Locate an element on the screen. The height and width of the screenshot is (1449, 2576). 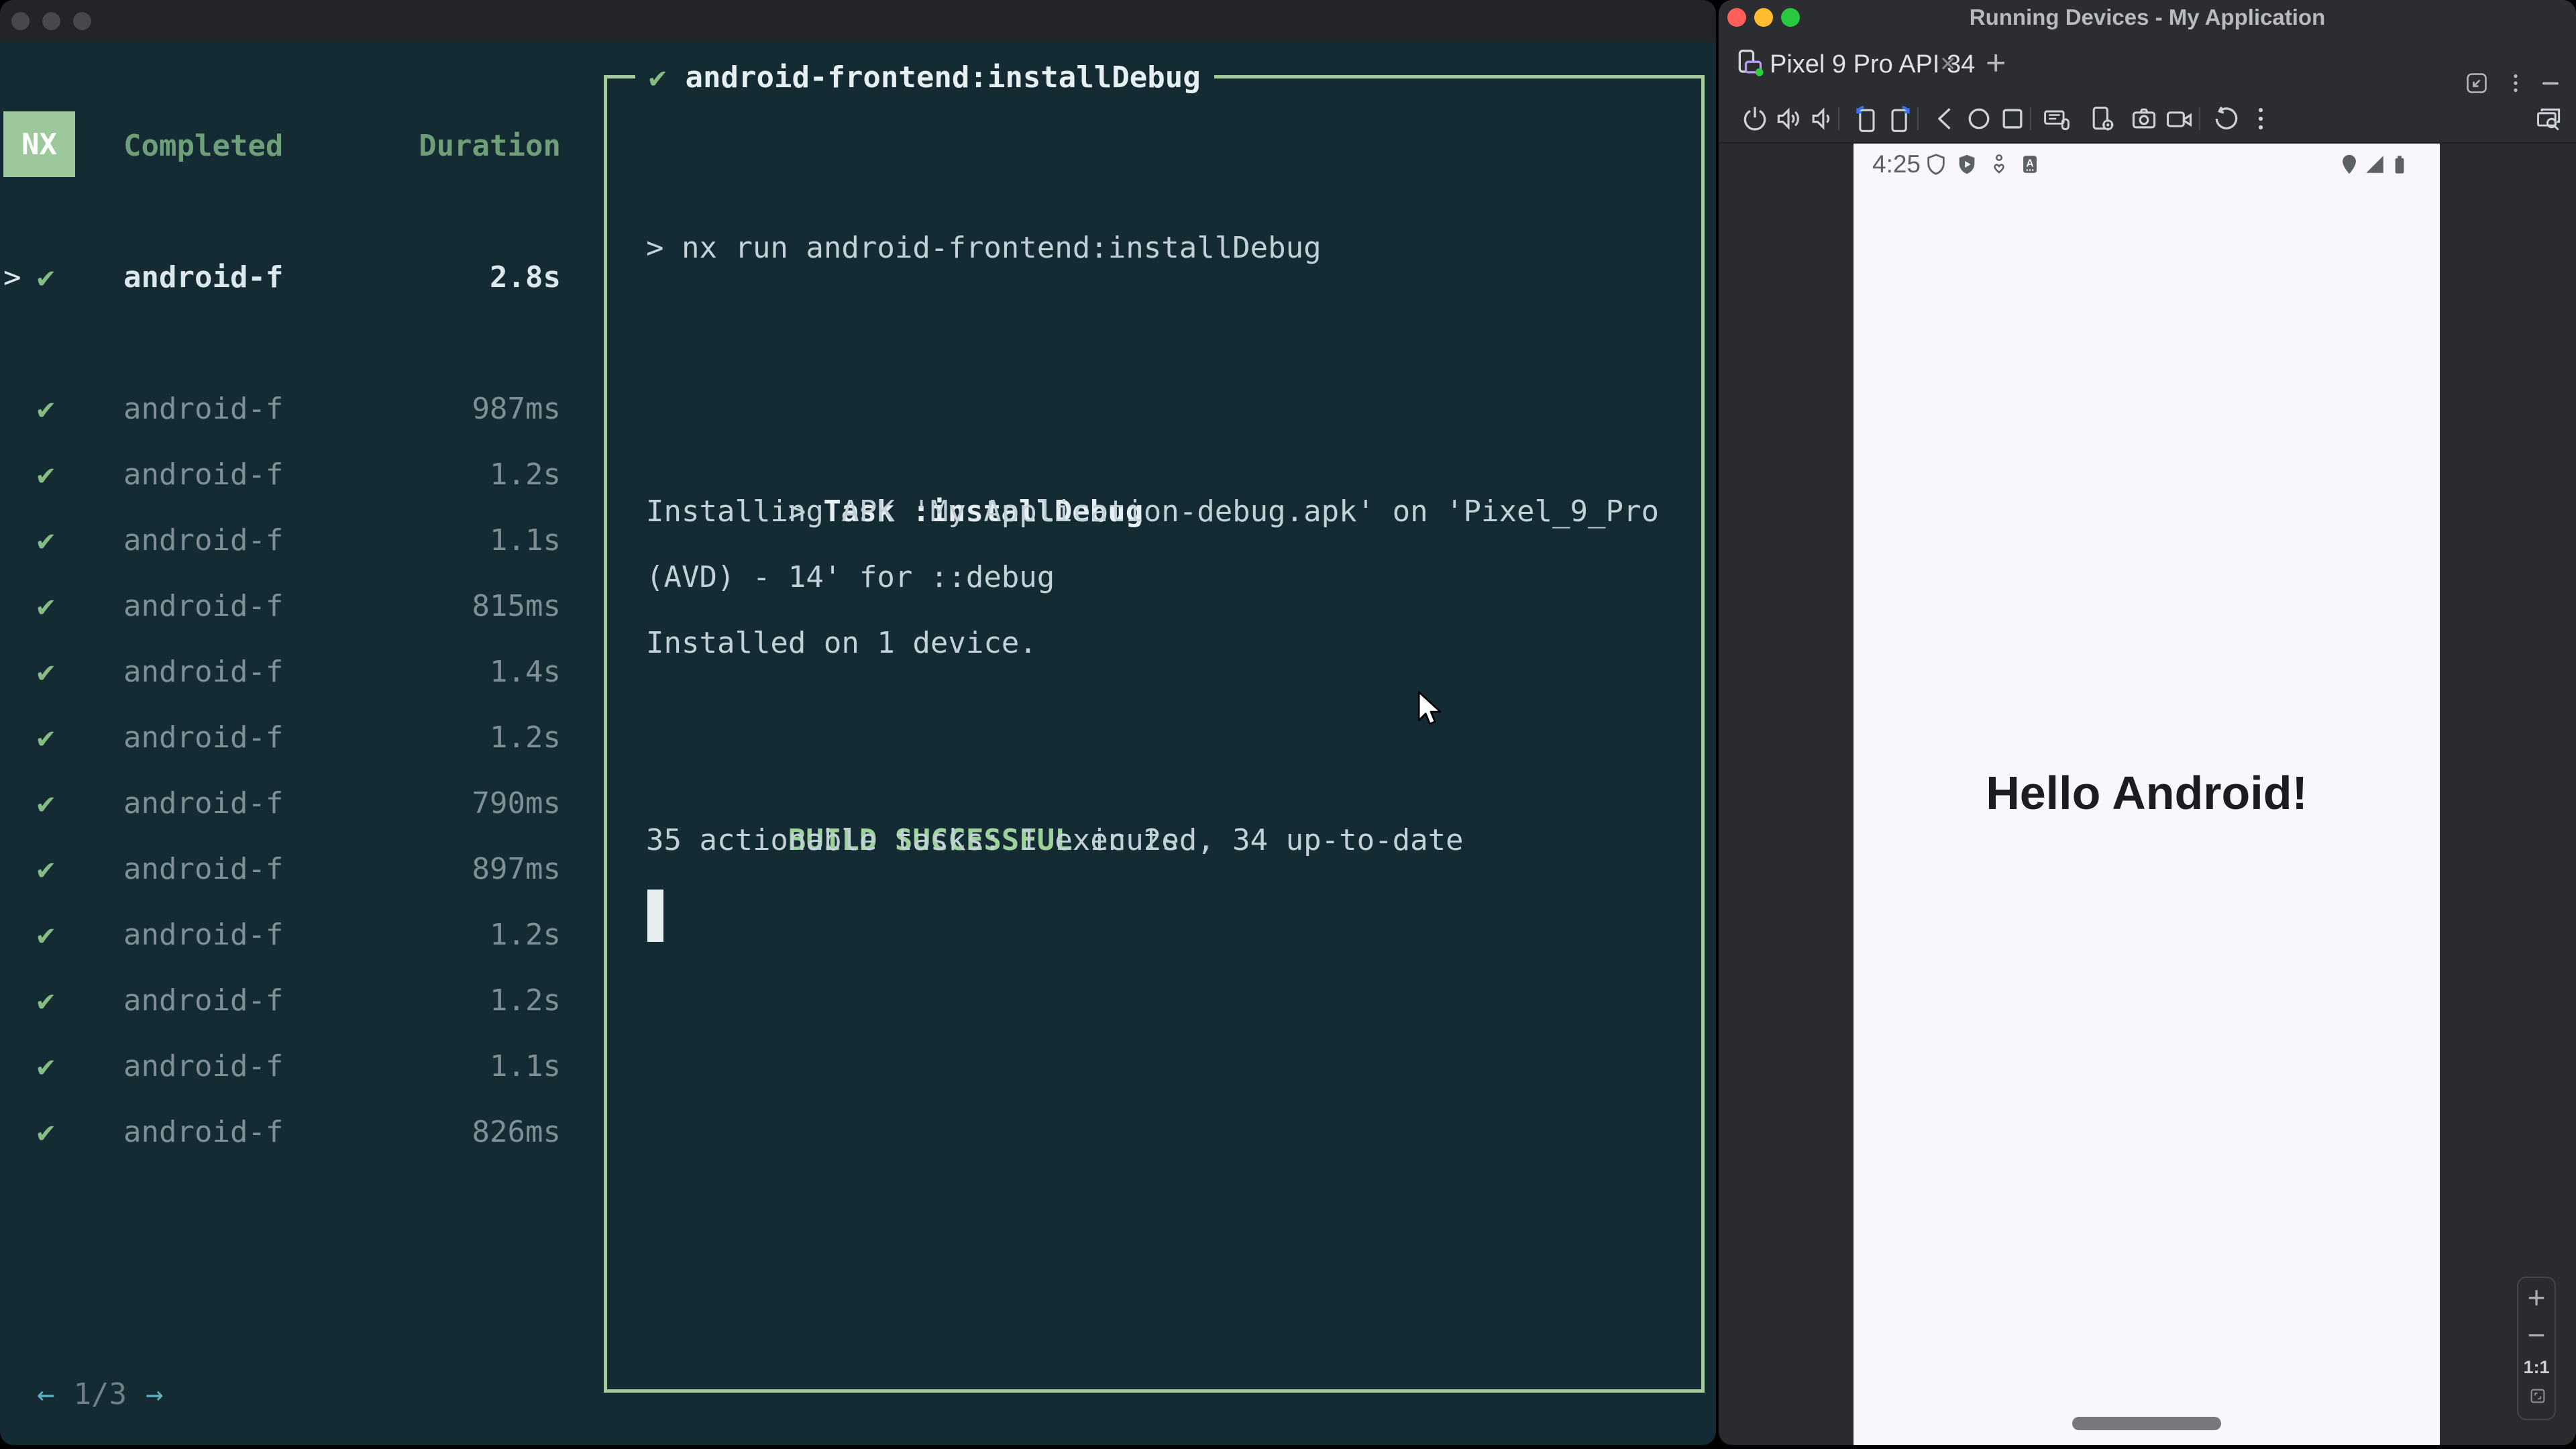
gradle-task-line: > Task :installDebug is located at coordinates (894, 471).